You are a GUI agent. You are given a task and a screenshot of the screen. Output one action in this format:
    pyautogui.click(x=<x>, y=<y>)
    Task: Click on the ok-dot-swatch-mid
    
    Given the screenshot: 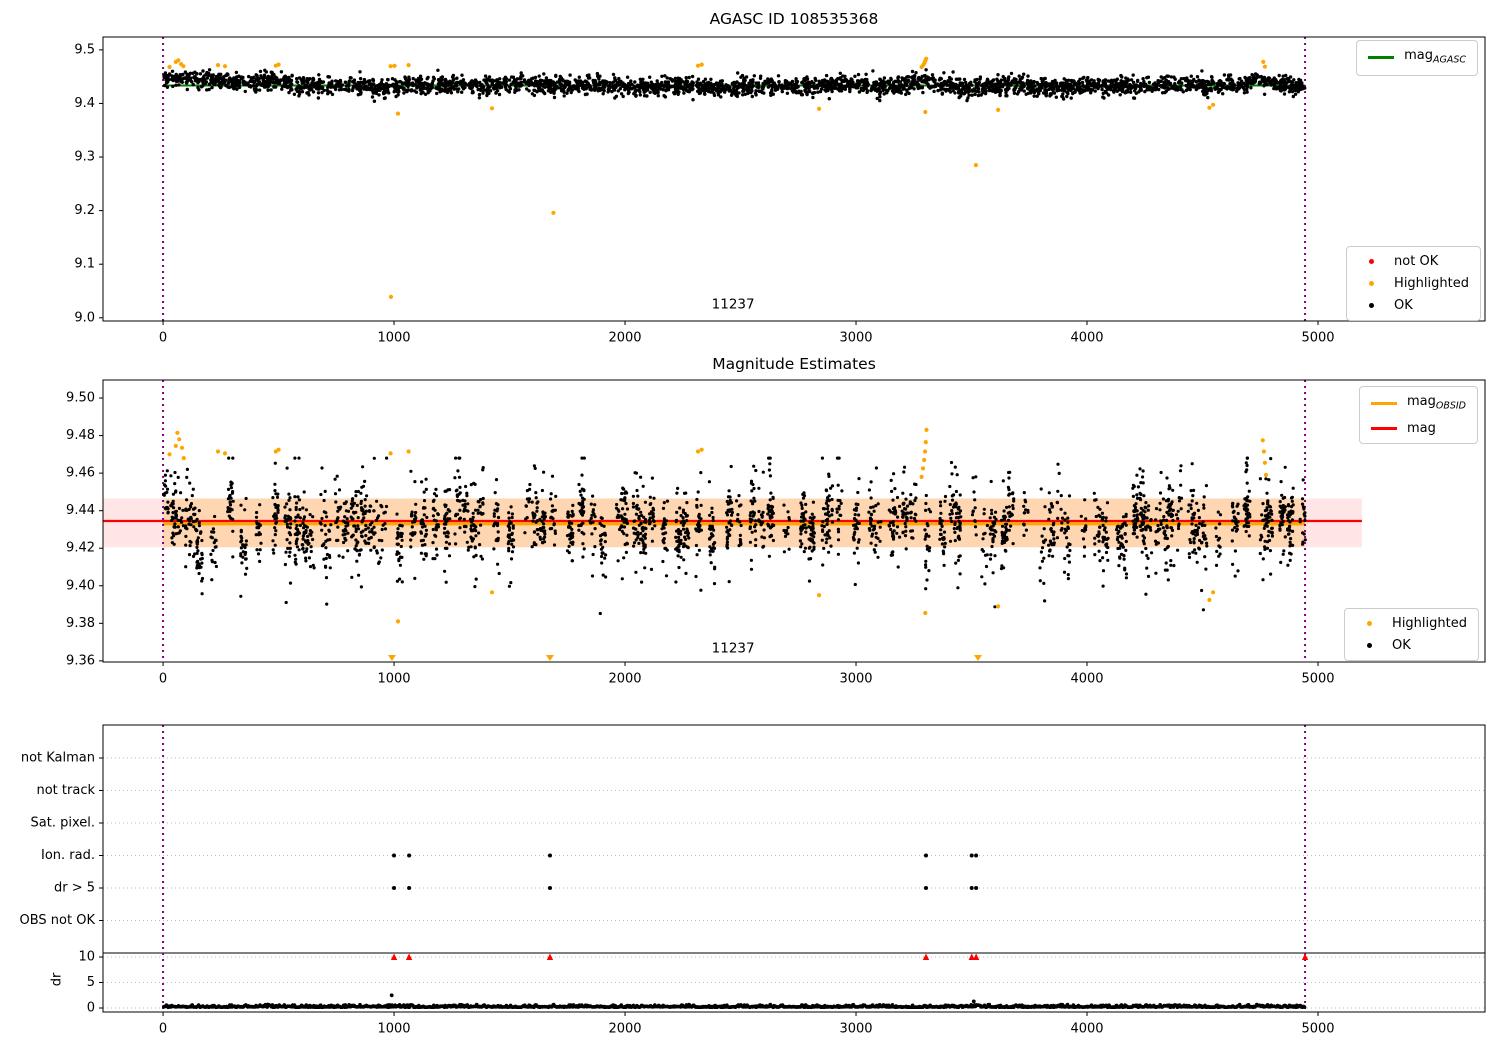 What is the action you would take?
    pyautogui.click(x=1369, y=645)
    